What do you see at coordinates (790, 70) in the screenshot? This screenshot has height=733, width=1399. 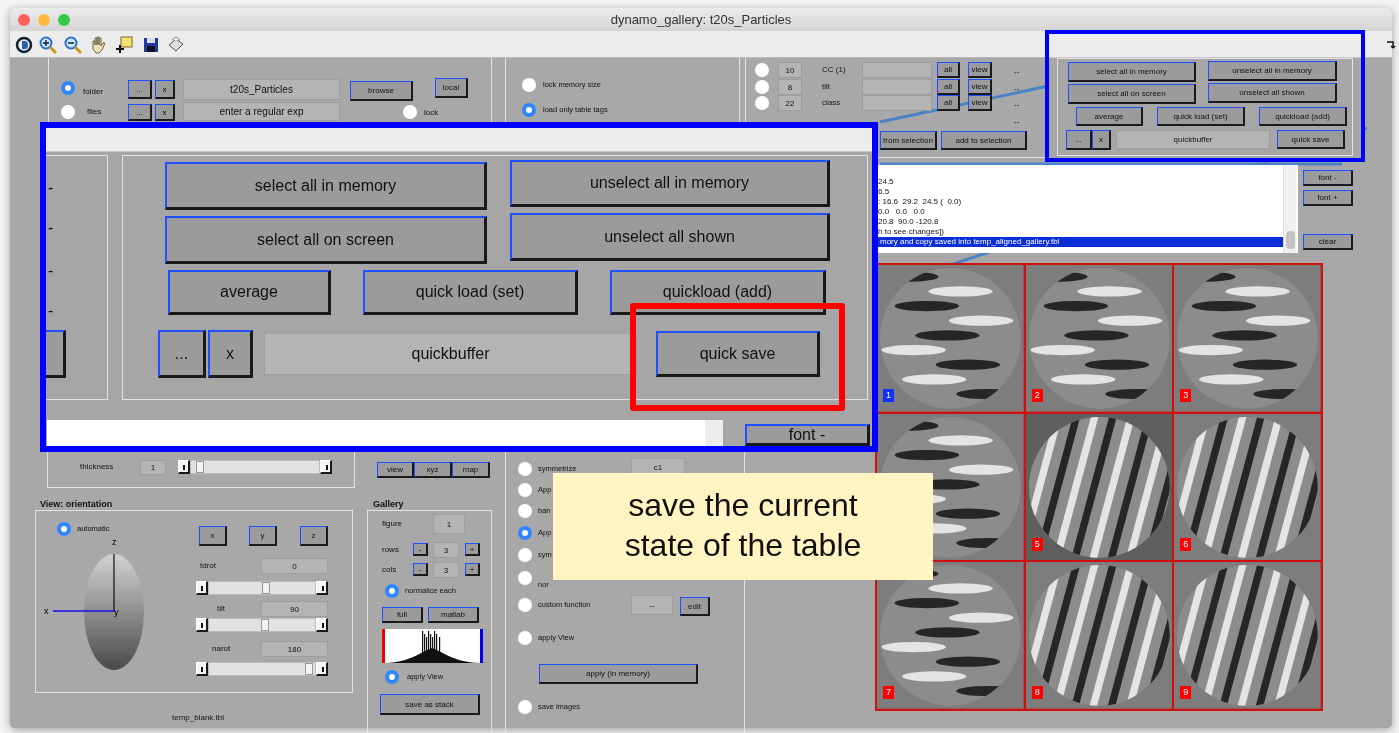 I see `text-field: 10` at bounding box center [790, 70].